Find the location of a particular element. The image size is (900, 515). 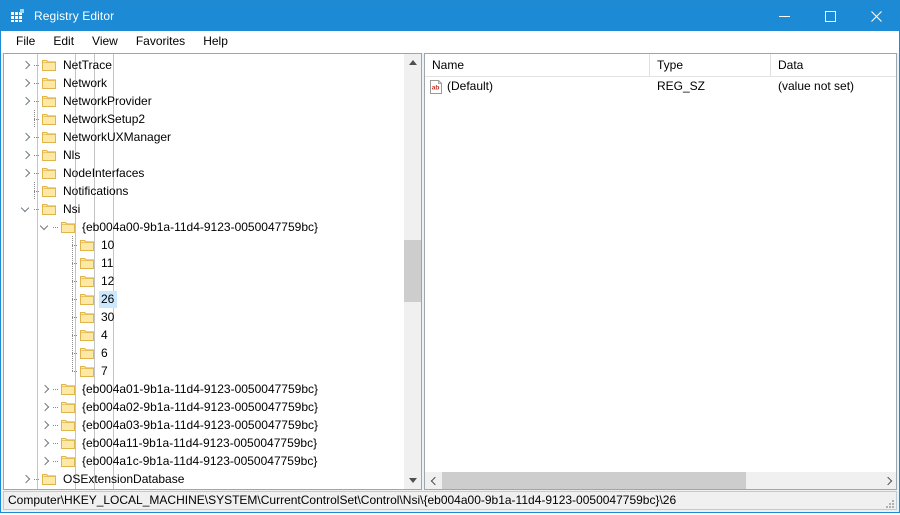

tree-scroll-down-button is located at coordinates (412, 480).